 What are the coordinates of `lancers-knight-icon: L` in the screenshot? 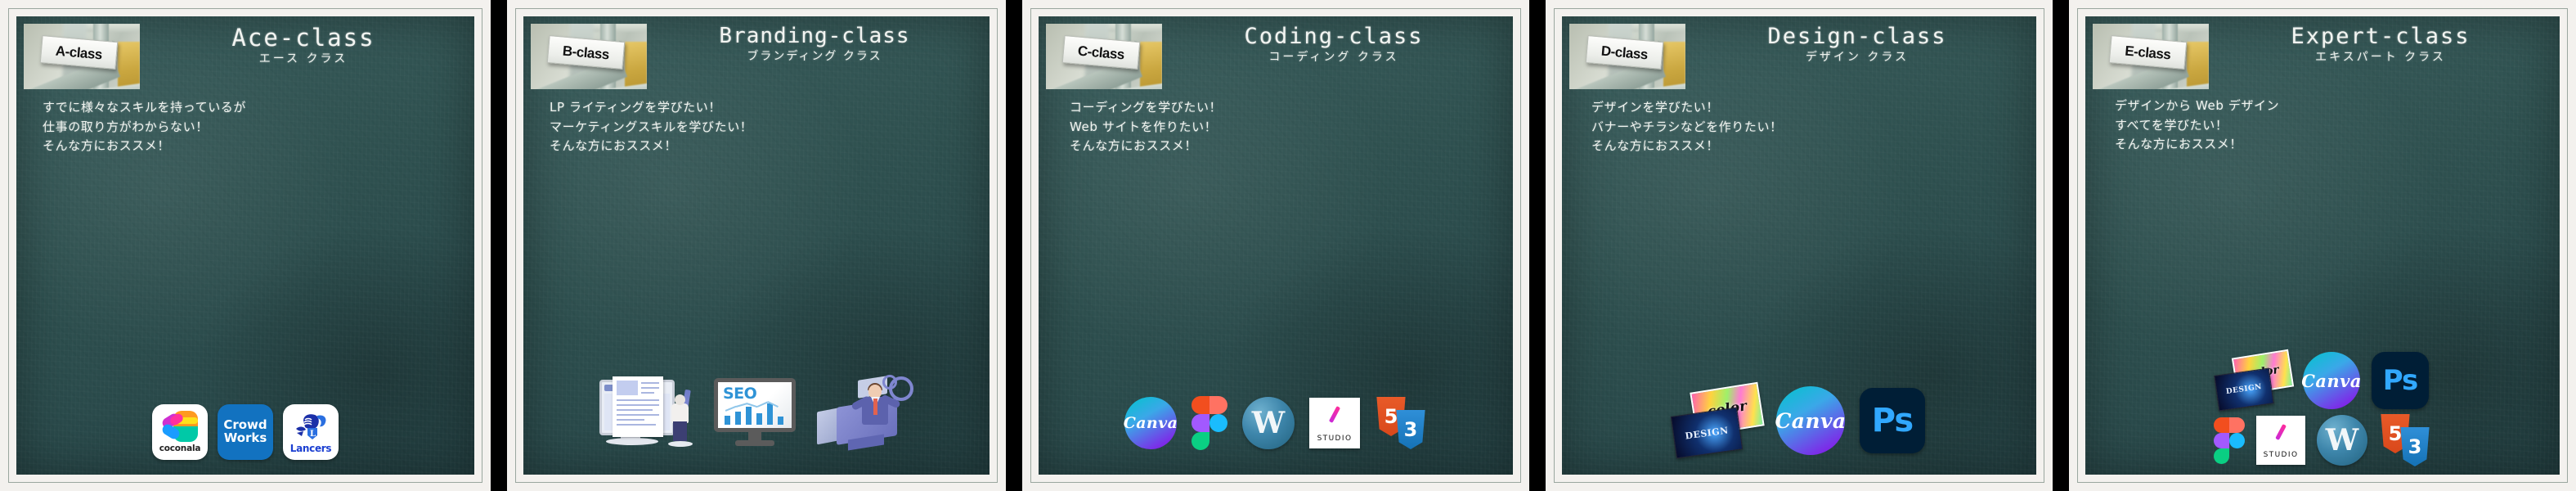 It's located at (311, 426).